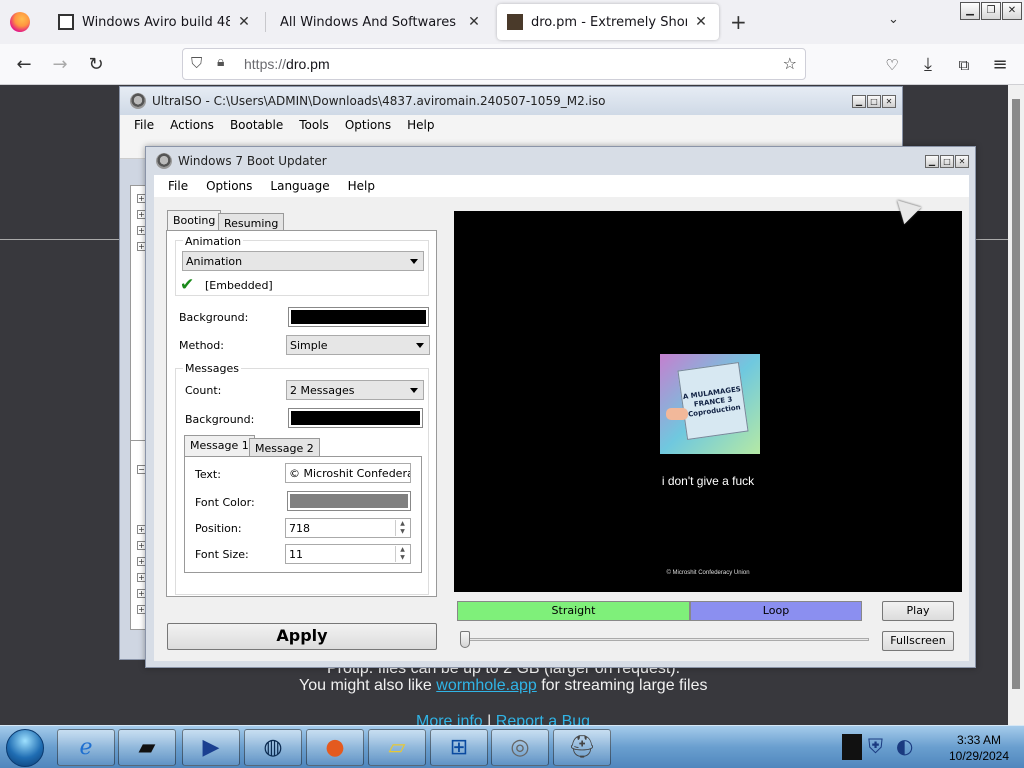 The image size is (1024, 768). What do you see at coordinates (225, 502) in the screenshot?
I see `font-color-label: Font Color:` at bounding box center [225, 502].